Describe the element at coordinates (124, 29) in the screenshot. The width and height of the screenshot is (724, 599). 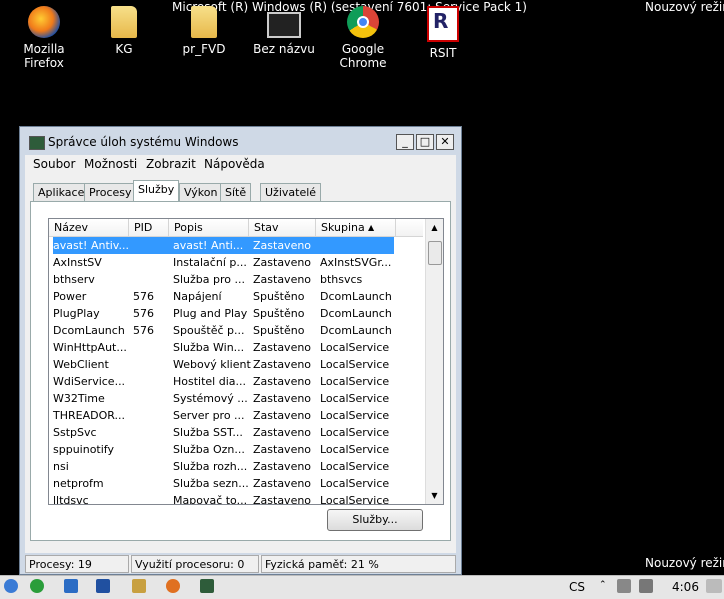
I see `desktop-icon-kg: KG` at that location.